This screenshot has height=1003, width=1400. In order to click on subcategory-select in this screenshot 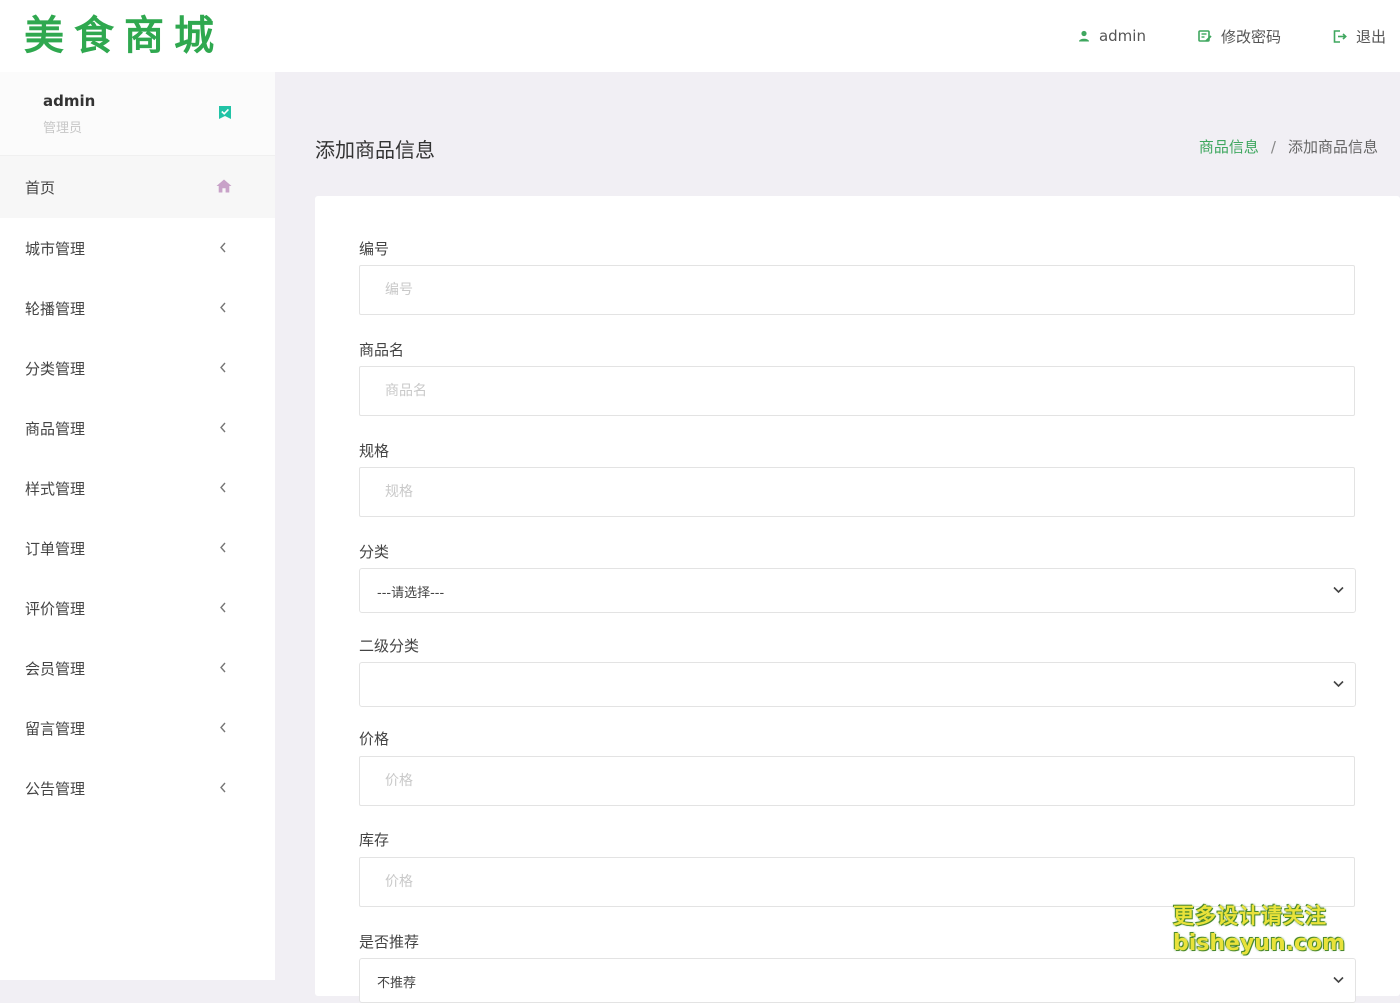, I will do `click(857, 684)`.